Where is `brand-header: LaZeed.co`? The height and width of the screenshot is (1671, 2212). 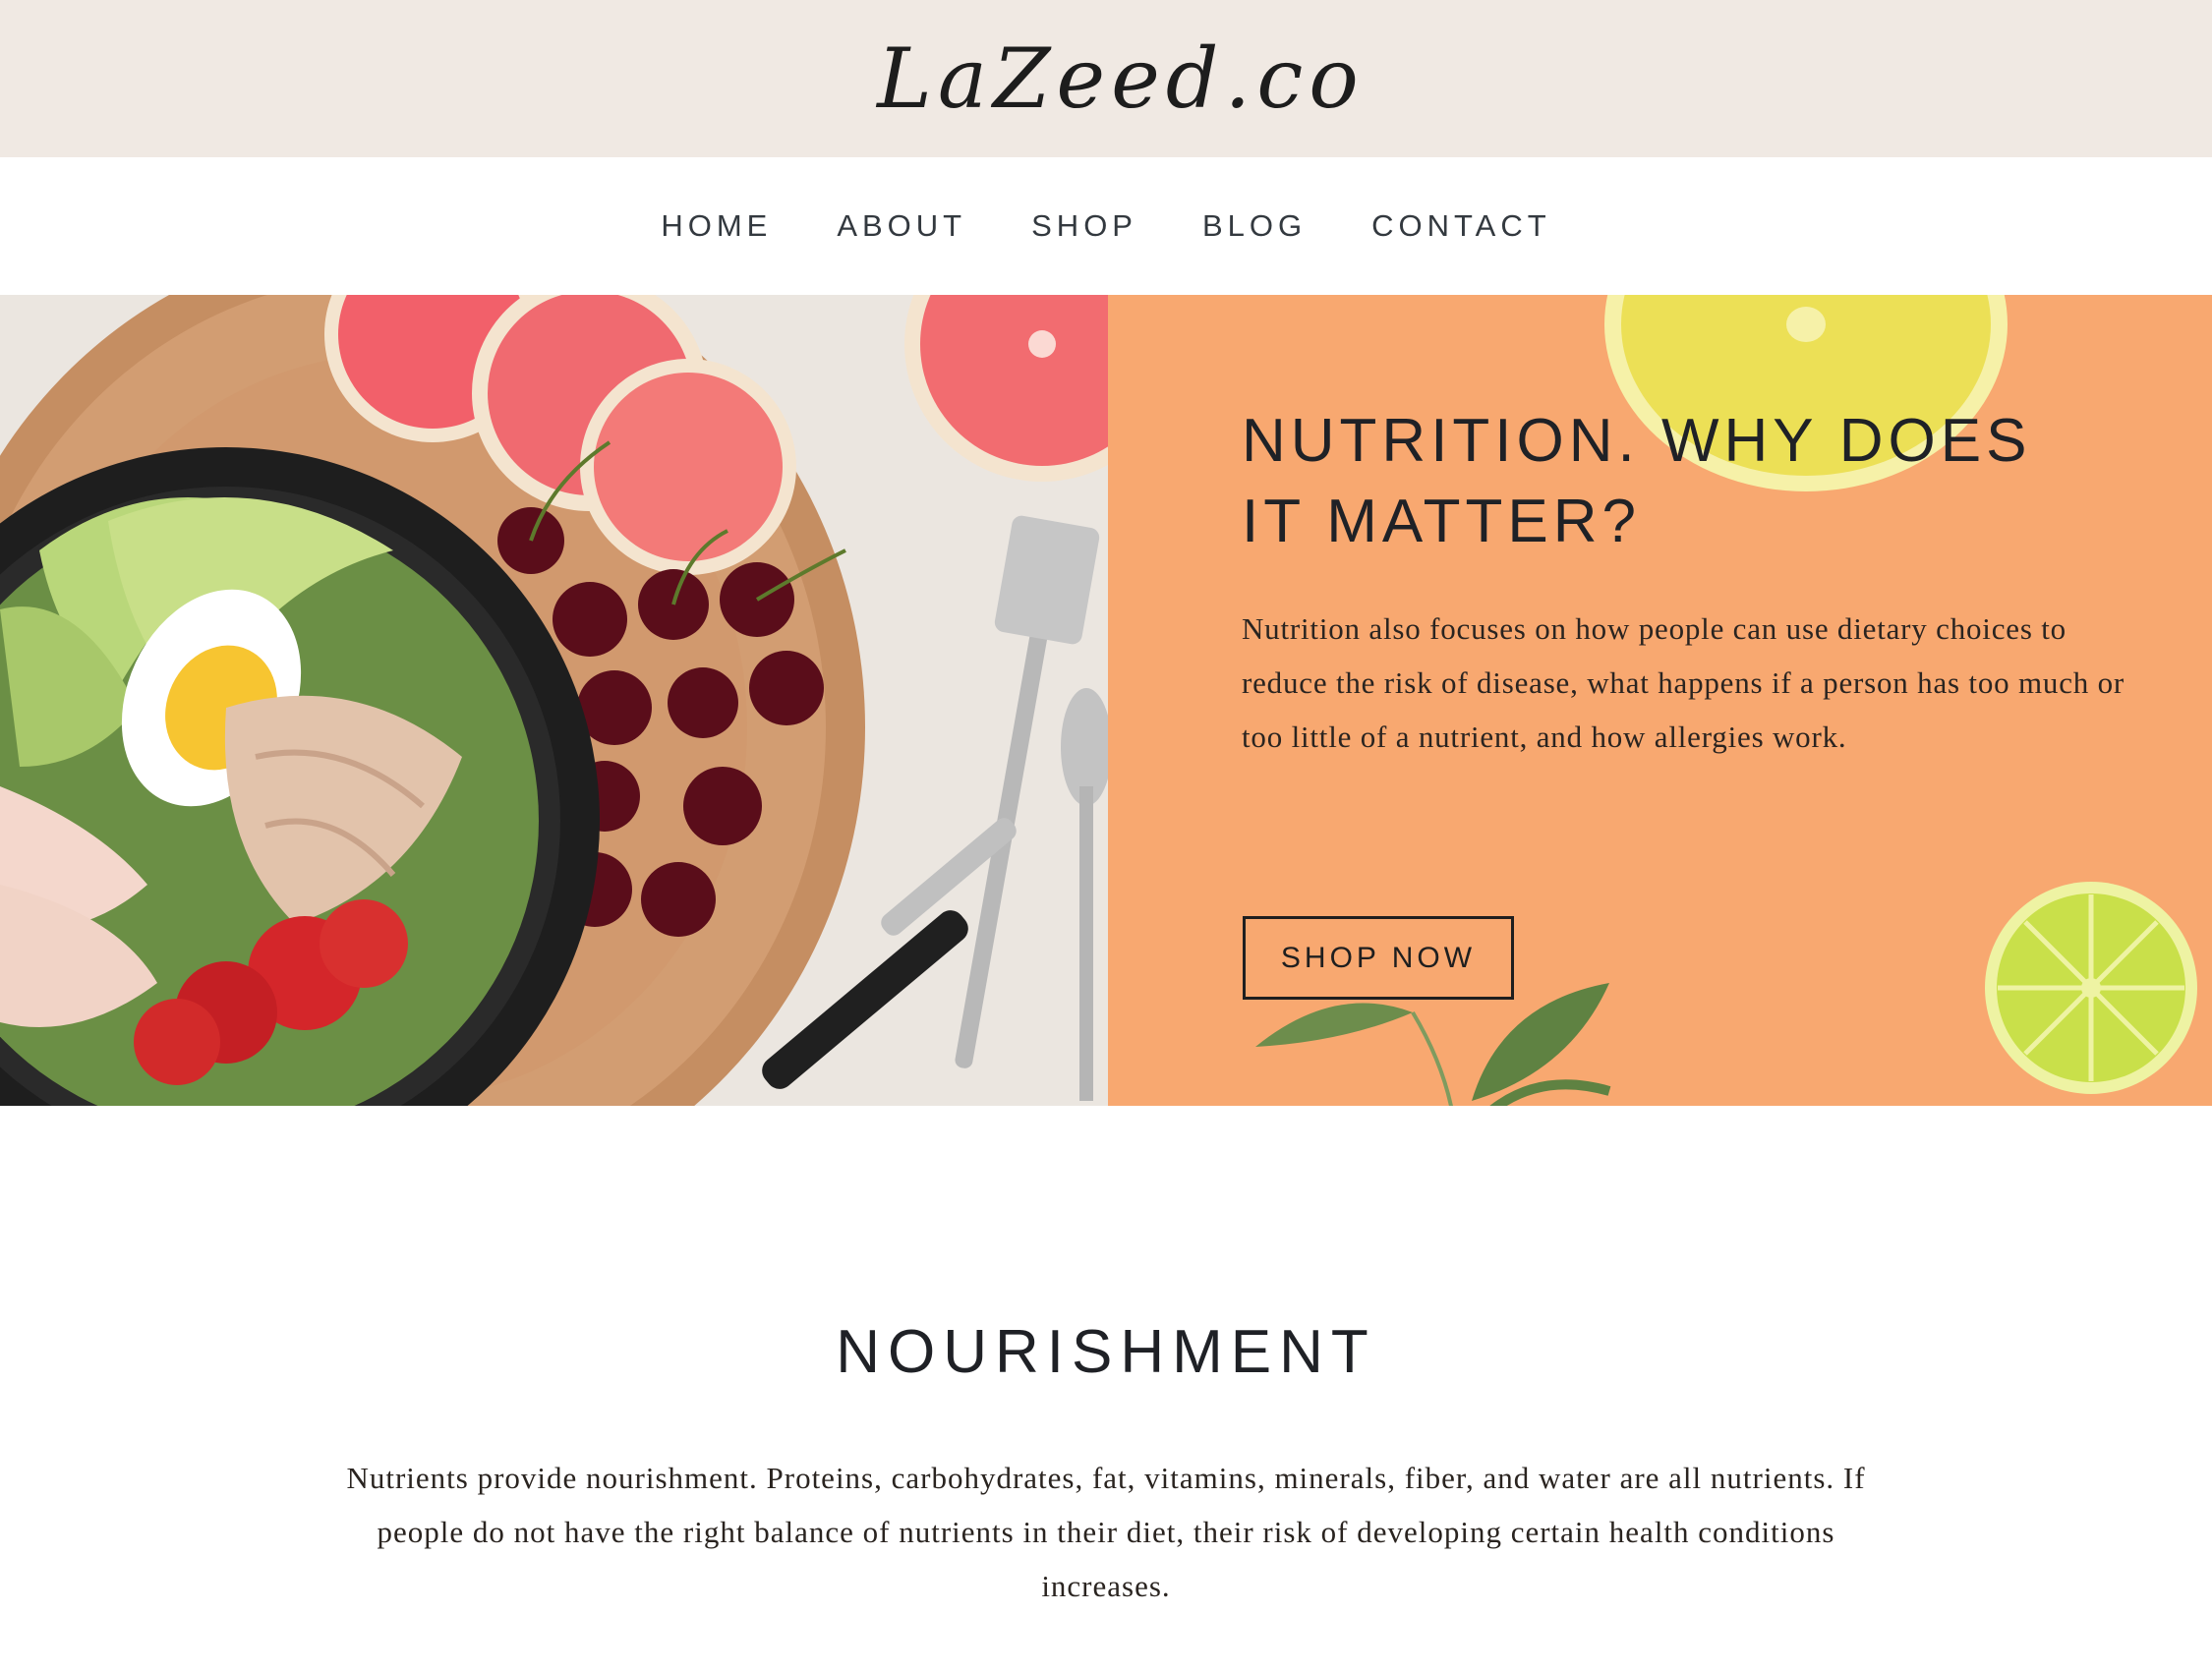 brand-header: LaZeed.co is located at coordinates (1106, 78).